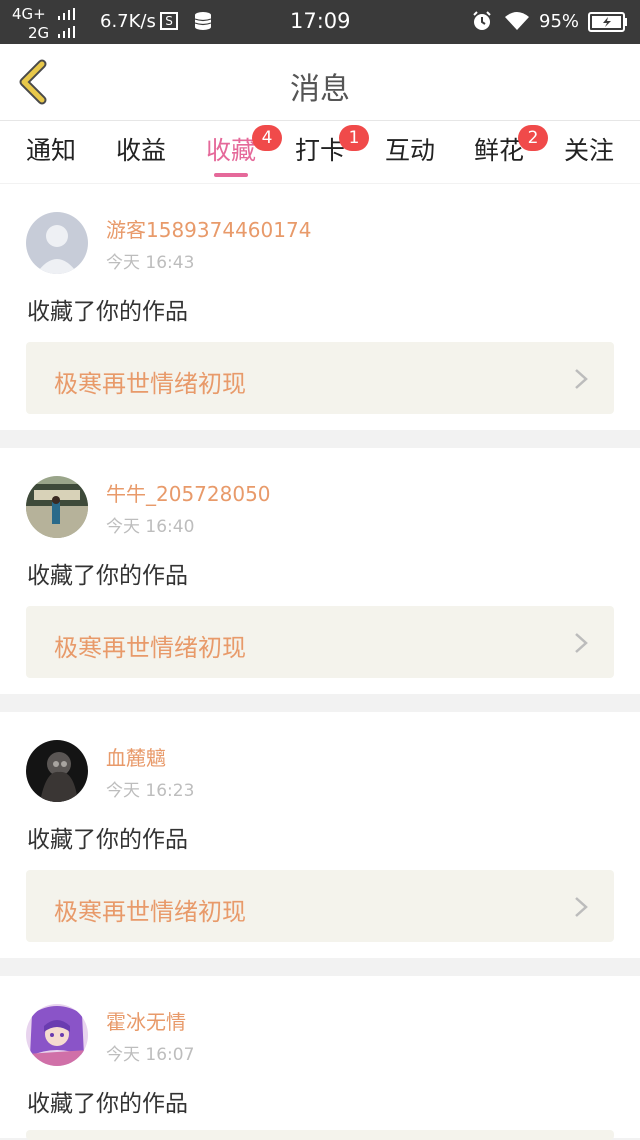  I want to click on checkin-badge: 1, so click(354, 138).